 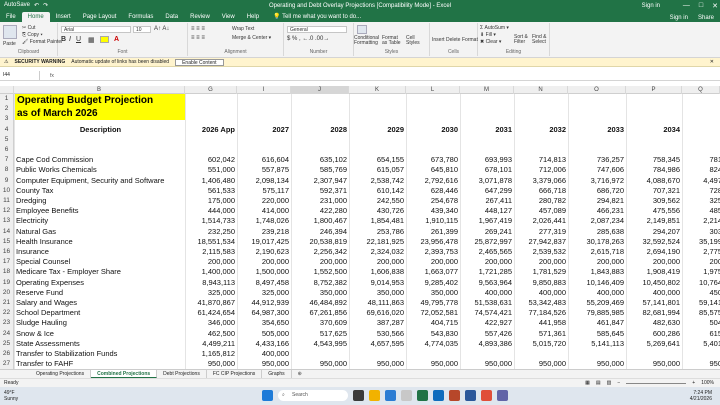 I want to click on bold-icon: B, so click(x=63, y=39).